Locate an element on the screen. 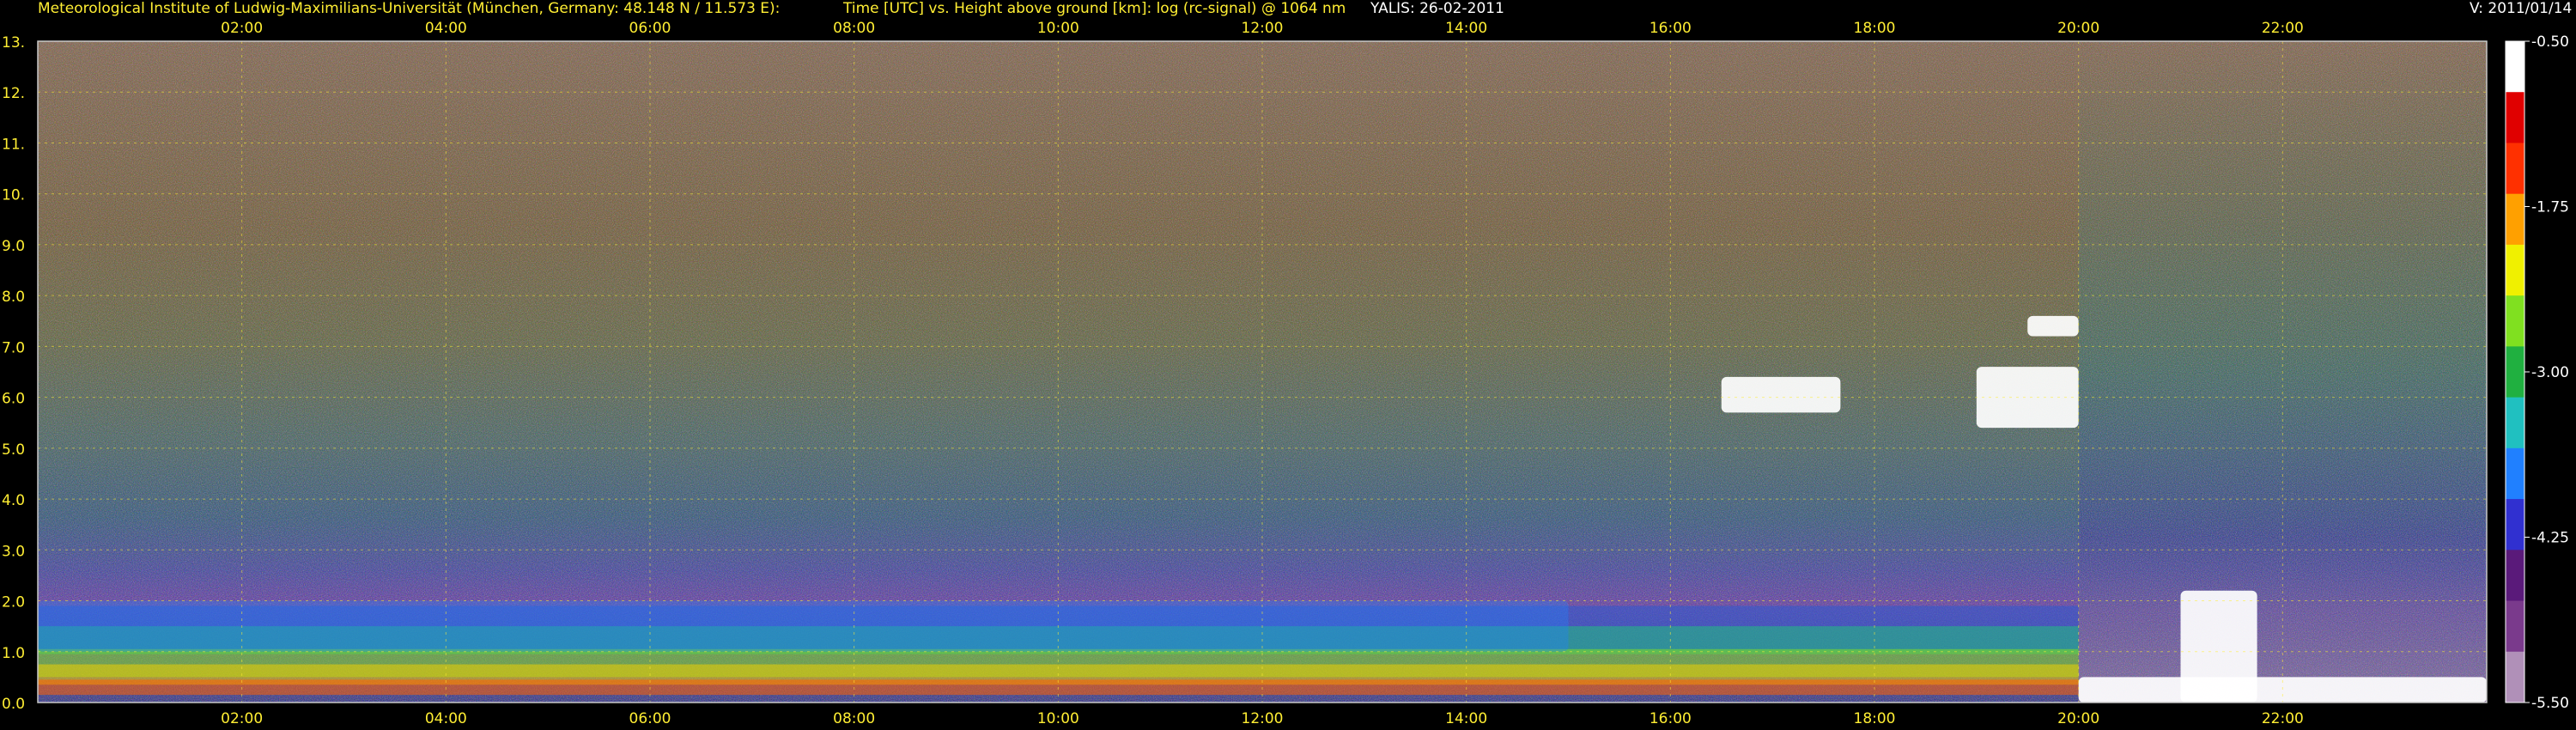 This screenshot has height=730, width=2576. y-tick-label: 7.0 is located at coordinates (13, 347).